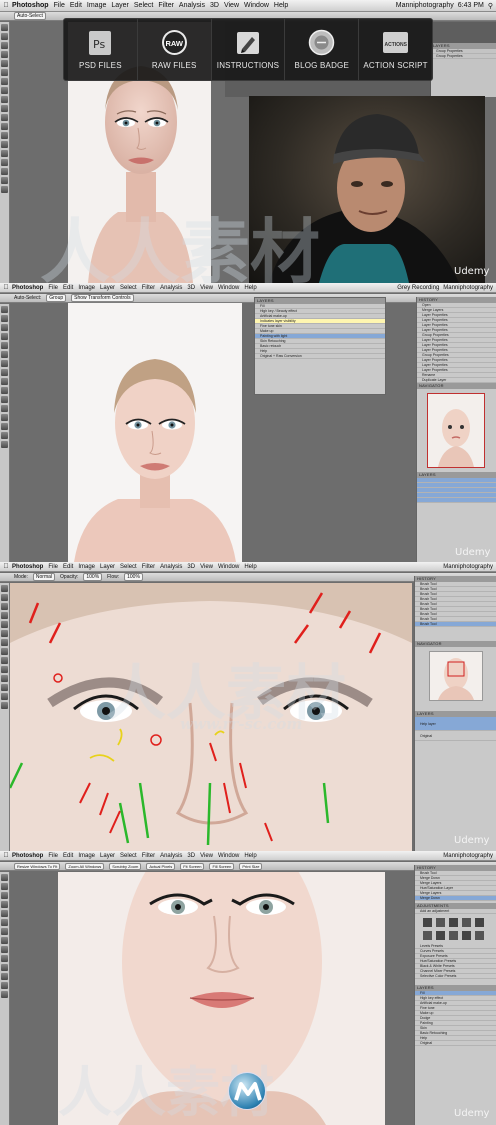 Image resolution: width=496 pixels, height=1125 pixels. What do you see at coordinates (221, 998) in the screenshot?
I see `document-canvas: 人人素材` at bounding box center [221, 998].